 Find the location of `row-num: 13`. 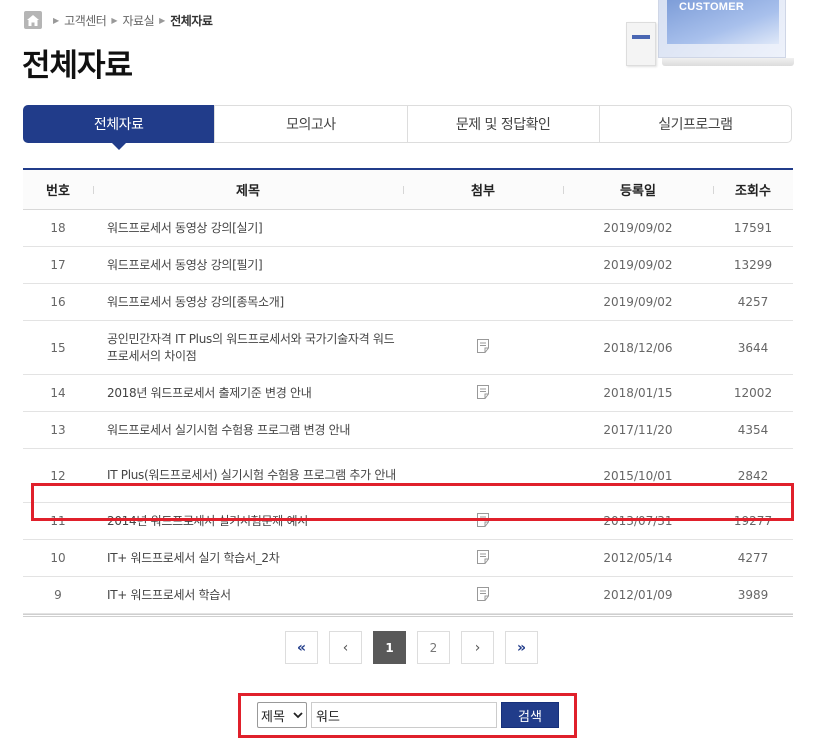

row-num: 13 is located at coordinates (58, 430).